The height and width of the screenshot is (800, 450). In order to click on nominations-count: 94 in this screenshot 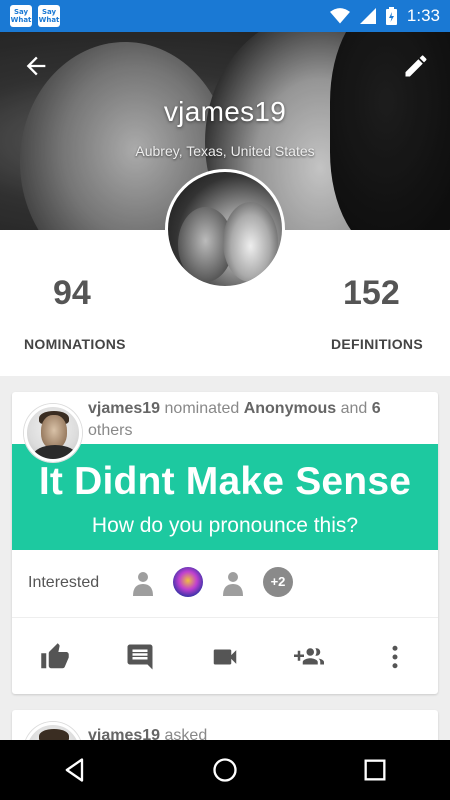, I will do `click(72, 293)`.